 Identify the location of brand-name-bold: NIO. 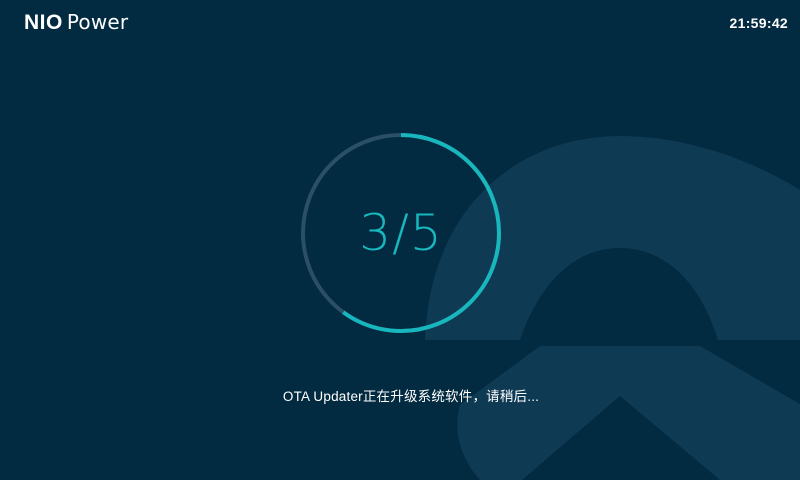
(43, 22).